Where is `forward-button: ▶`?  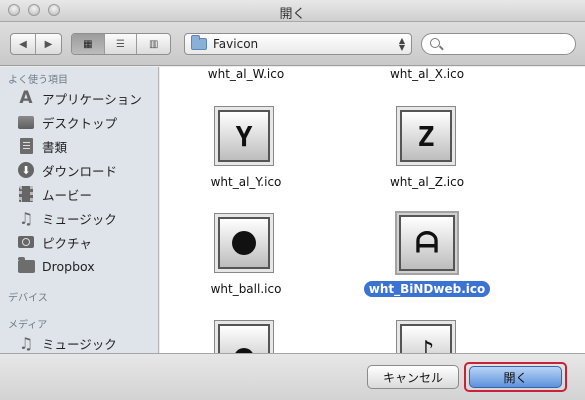
forward-button: ▶ is located at coordinates (48, 44).